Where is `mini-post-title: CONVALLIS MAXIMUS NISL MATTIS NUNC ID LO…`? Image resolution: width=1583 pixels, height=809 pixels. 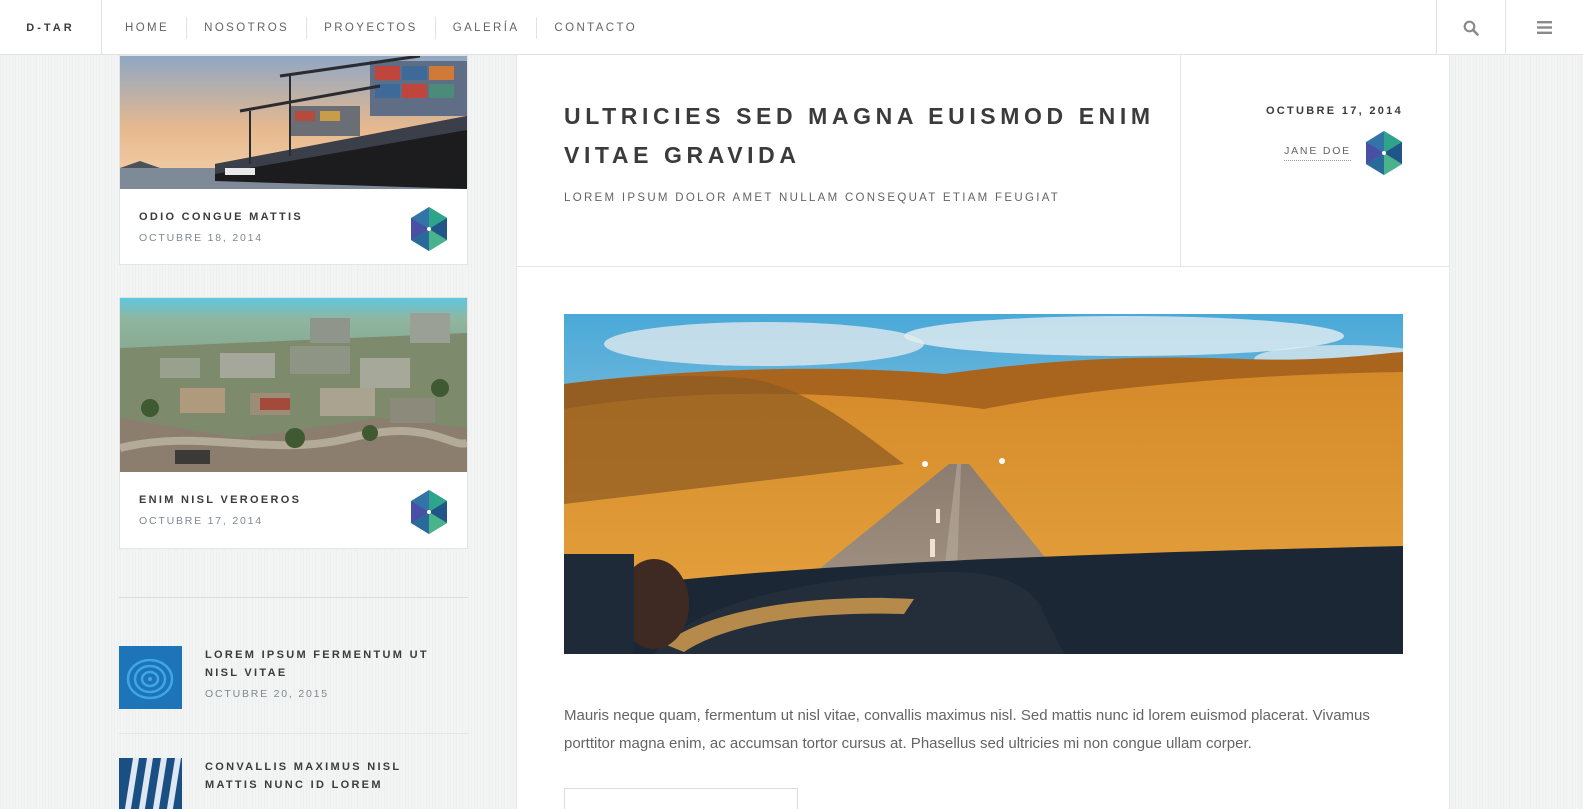 mini-post-title: CONVALLIS MAXIMUS NISL MATTIS NUNC ID LO… is located at coordinates (330, 776).